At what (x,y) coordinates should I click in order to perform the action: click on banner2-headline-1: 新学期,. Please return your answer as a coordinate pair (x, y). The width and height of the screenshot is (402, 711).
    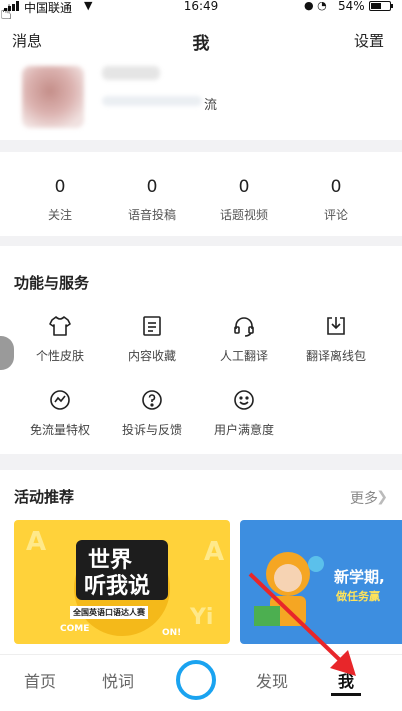
    Looking at the image, I should click on (359, 577).